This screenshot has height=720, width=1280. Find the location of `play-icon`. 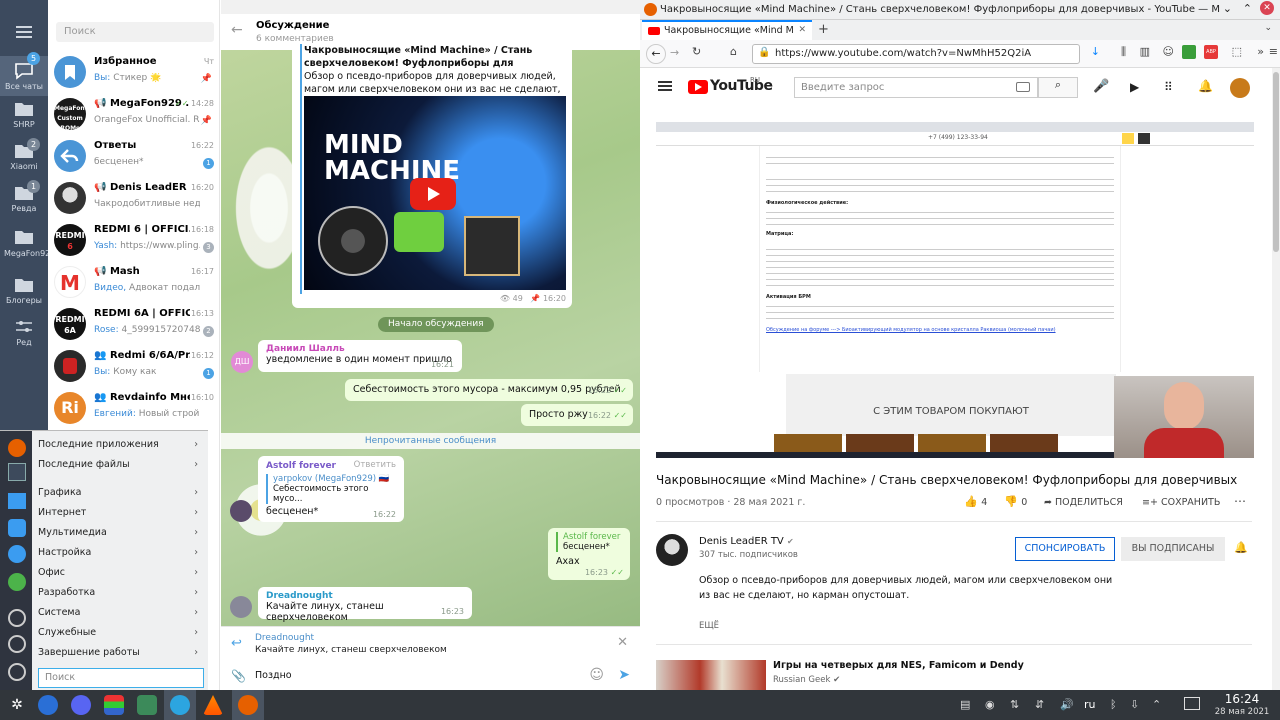

play-icon is located at coordinates (433, 194).